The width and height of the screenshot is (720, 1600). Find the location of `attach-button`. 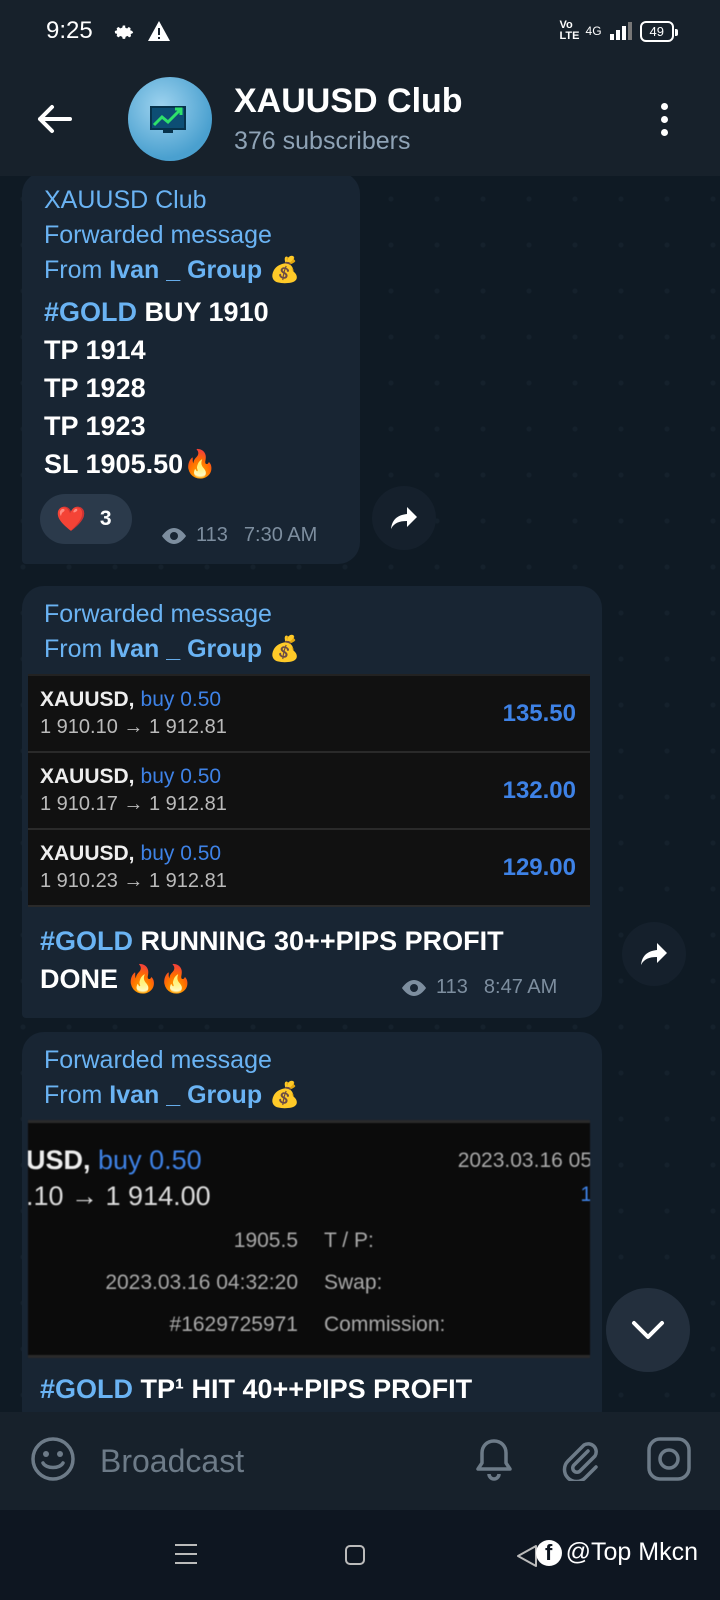

attach-button is located at coordinates (580, 1461).